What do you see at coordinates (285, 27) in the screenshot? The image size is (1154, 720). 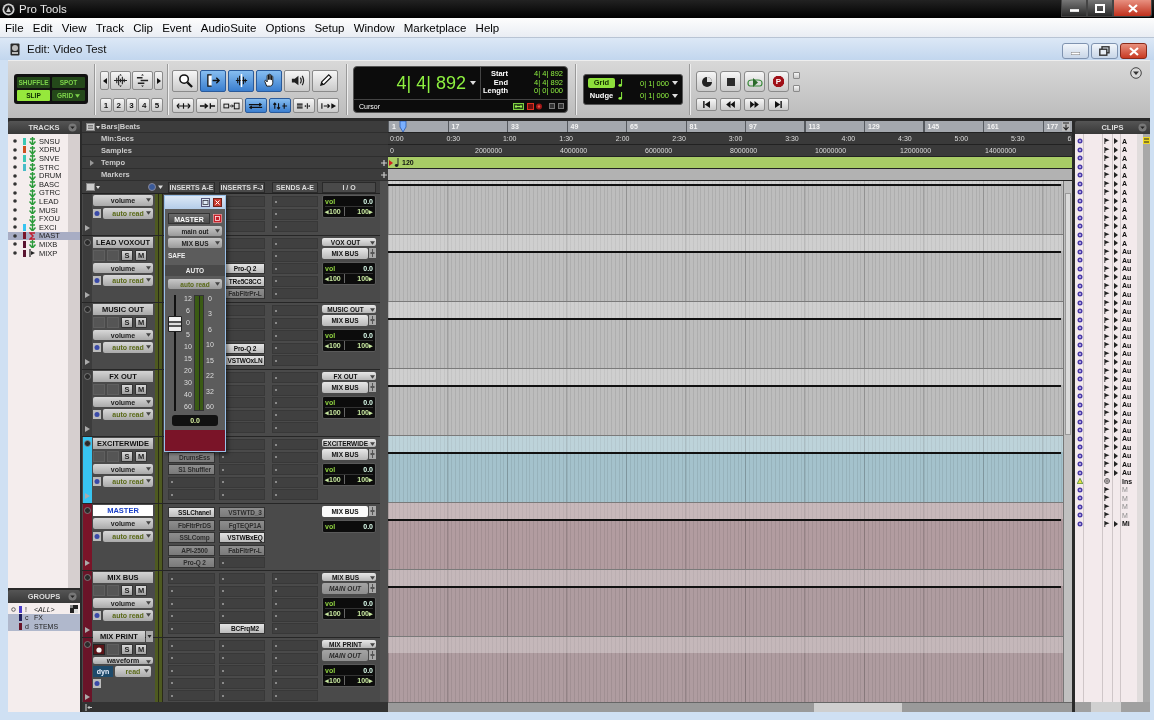 I see `menu-item: Options` at bounding box center [285, 27].